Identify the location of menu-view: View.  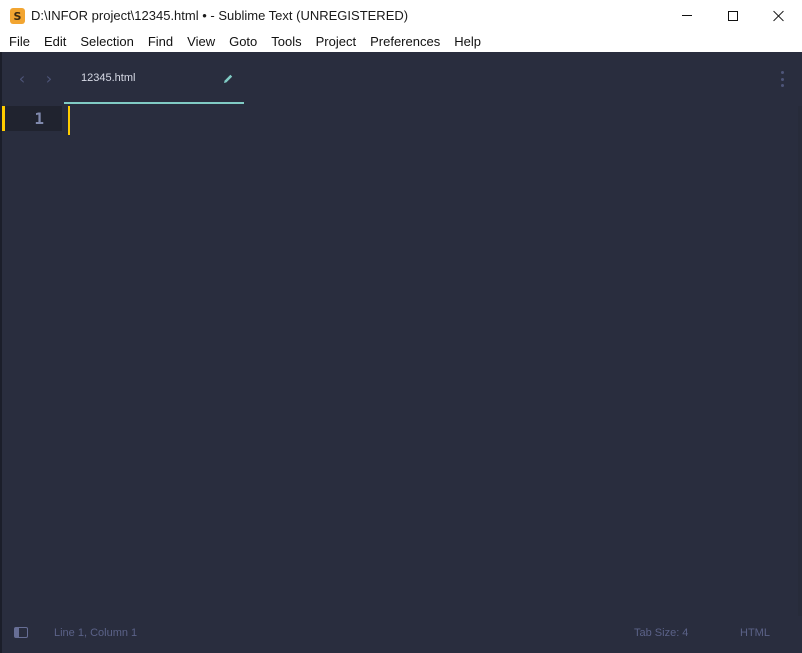
(201, 41).